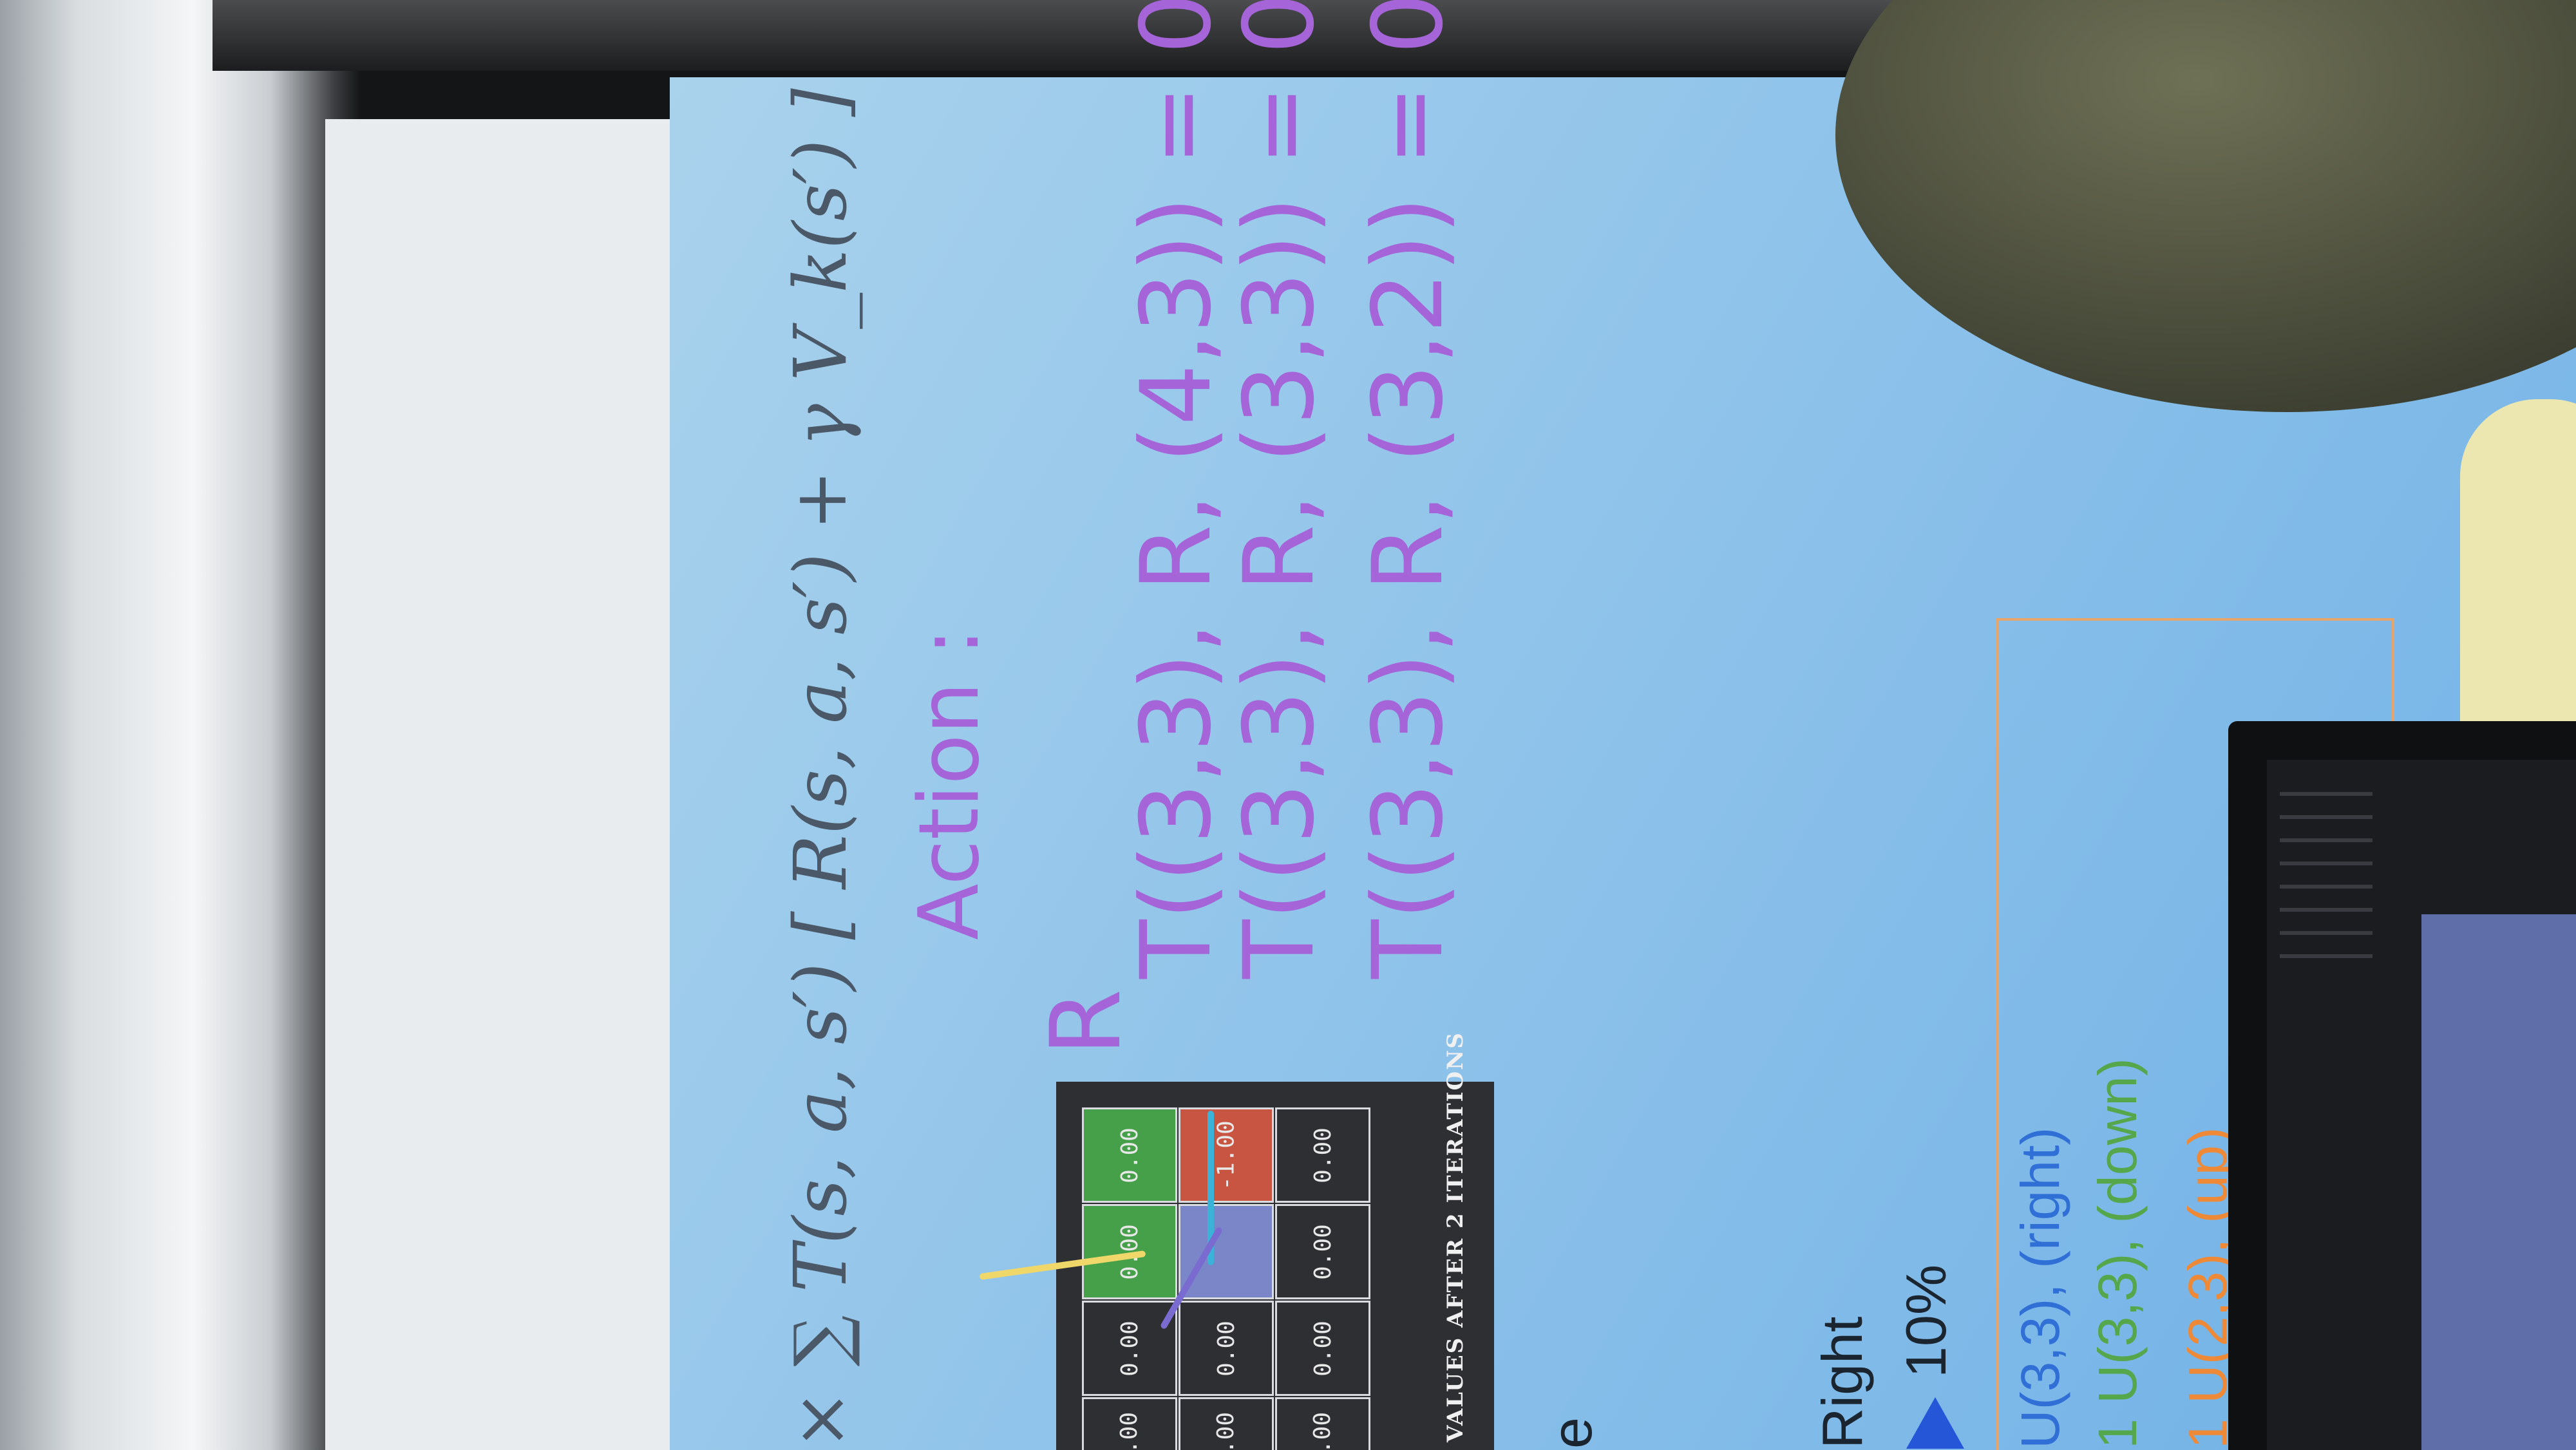 The width and height of the screenshot is (2576, 1450). I want to click on handwritten-line-3: T((3,3), R, (3,2)) = 0.1, so click(1408, 490).